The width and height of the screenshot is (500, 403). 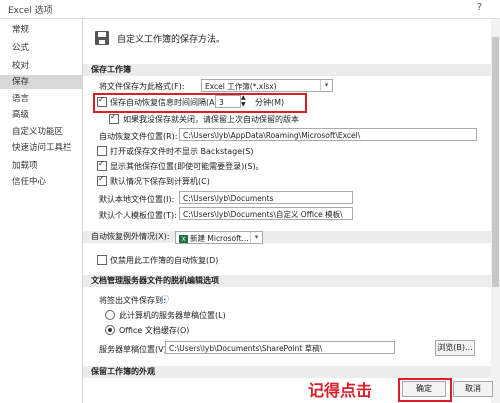 What do you see at coordinates (41, 148) in the screenshot?
I see `sidebar-item-quick-access: 快速访问工具栏` at bounding box center [41, 148].